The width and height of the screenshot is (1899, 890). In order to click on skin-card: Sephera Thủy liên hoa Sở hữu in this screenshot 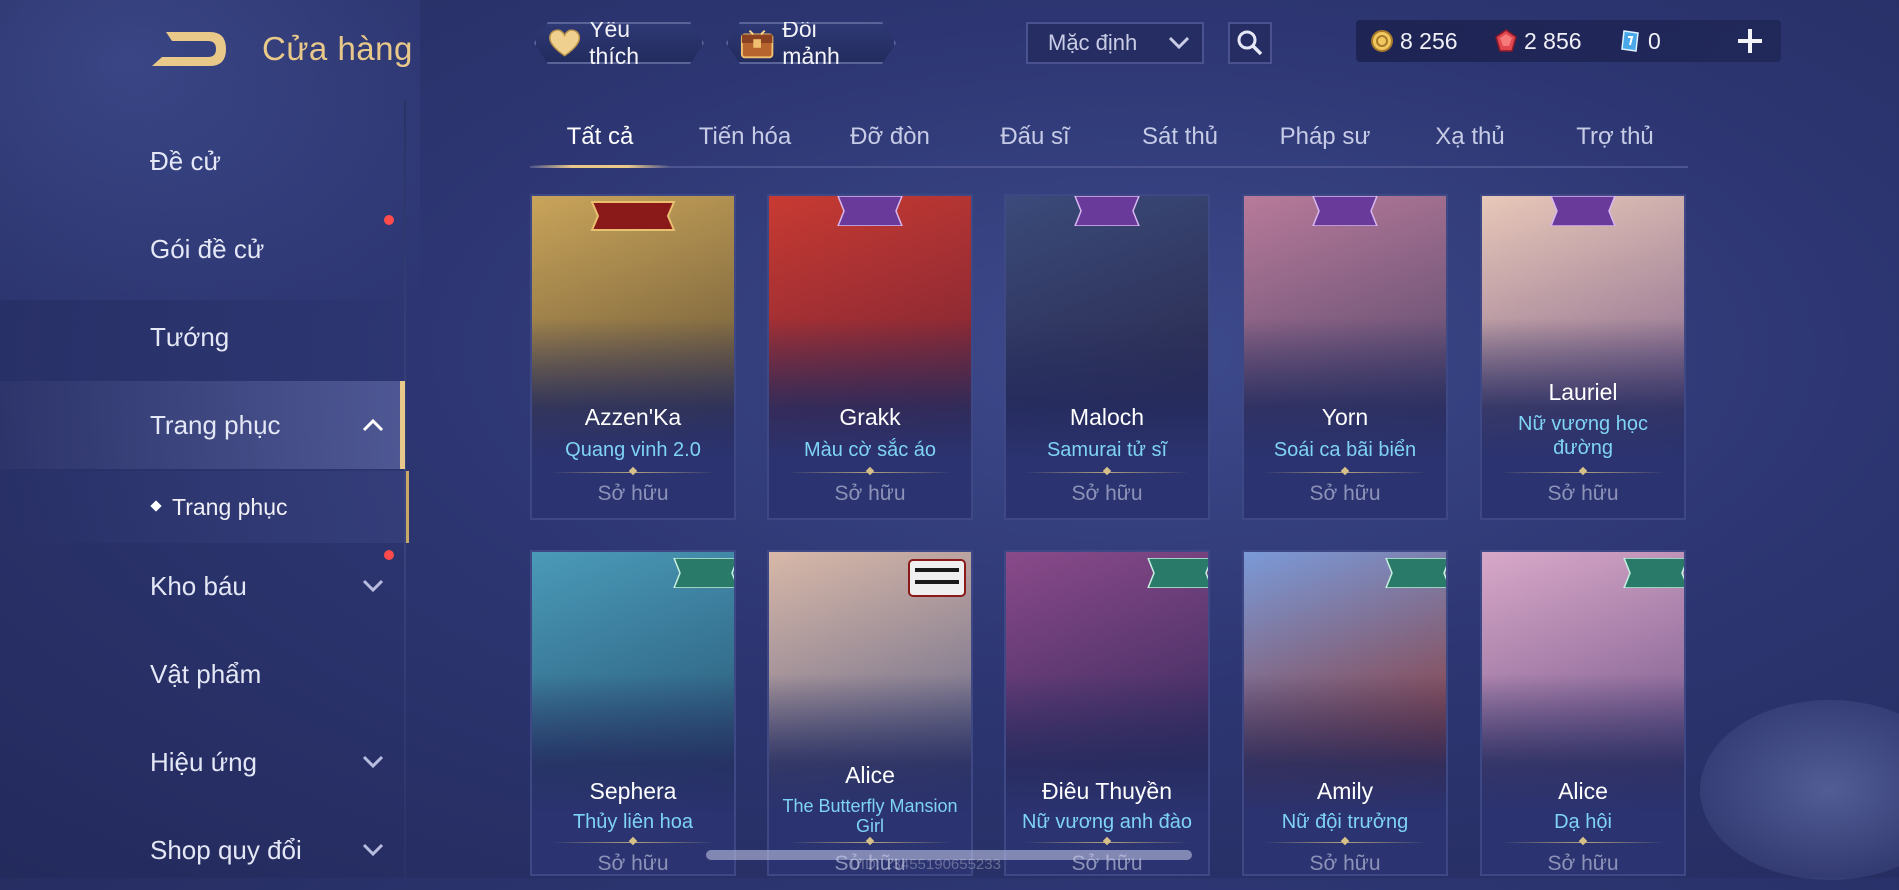, I will do `click(633, 713)`.